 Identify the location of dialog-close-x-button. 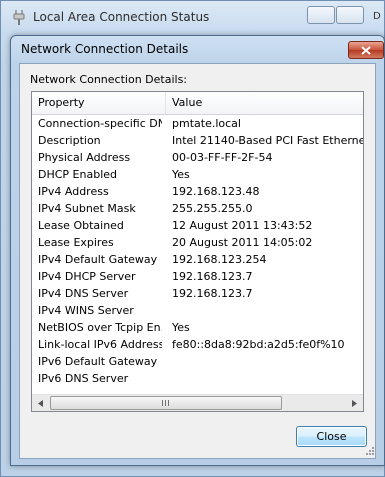
(366, 50).